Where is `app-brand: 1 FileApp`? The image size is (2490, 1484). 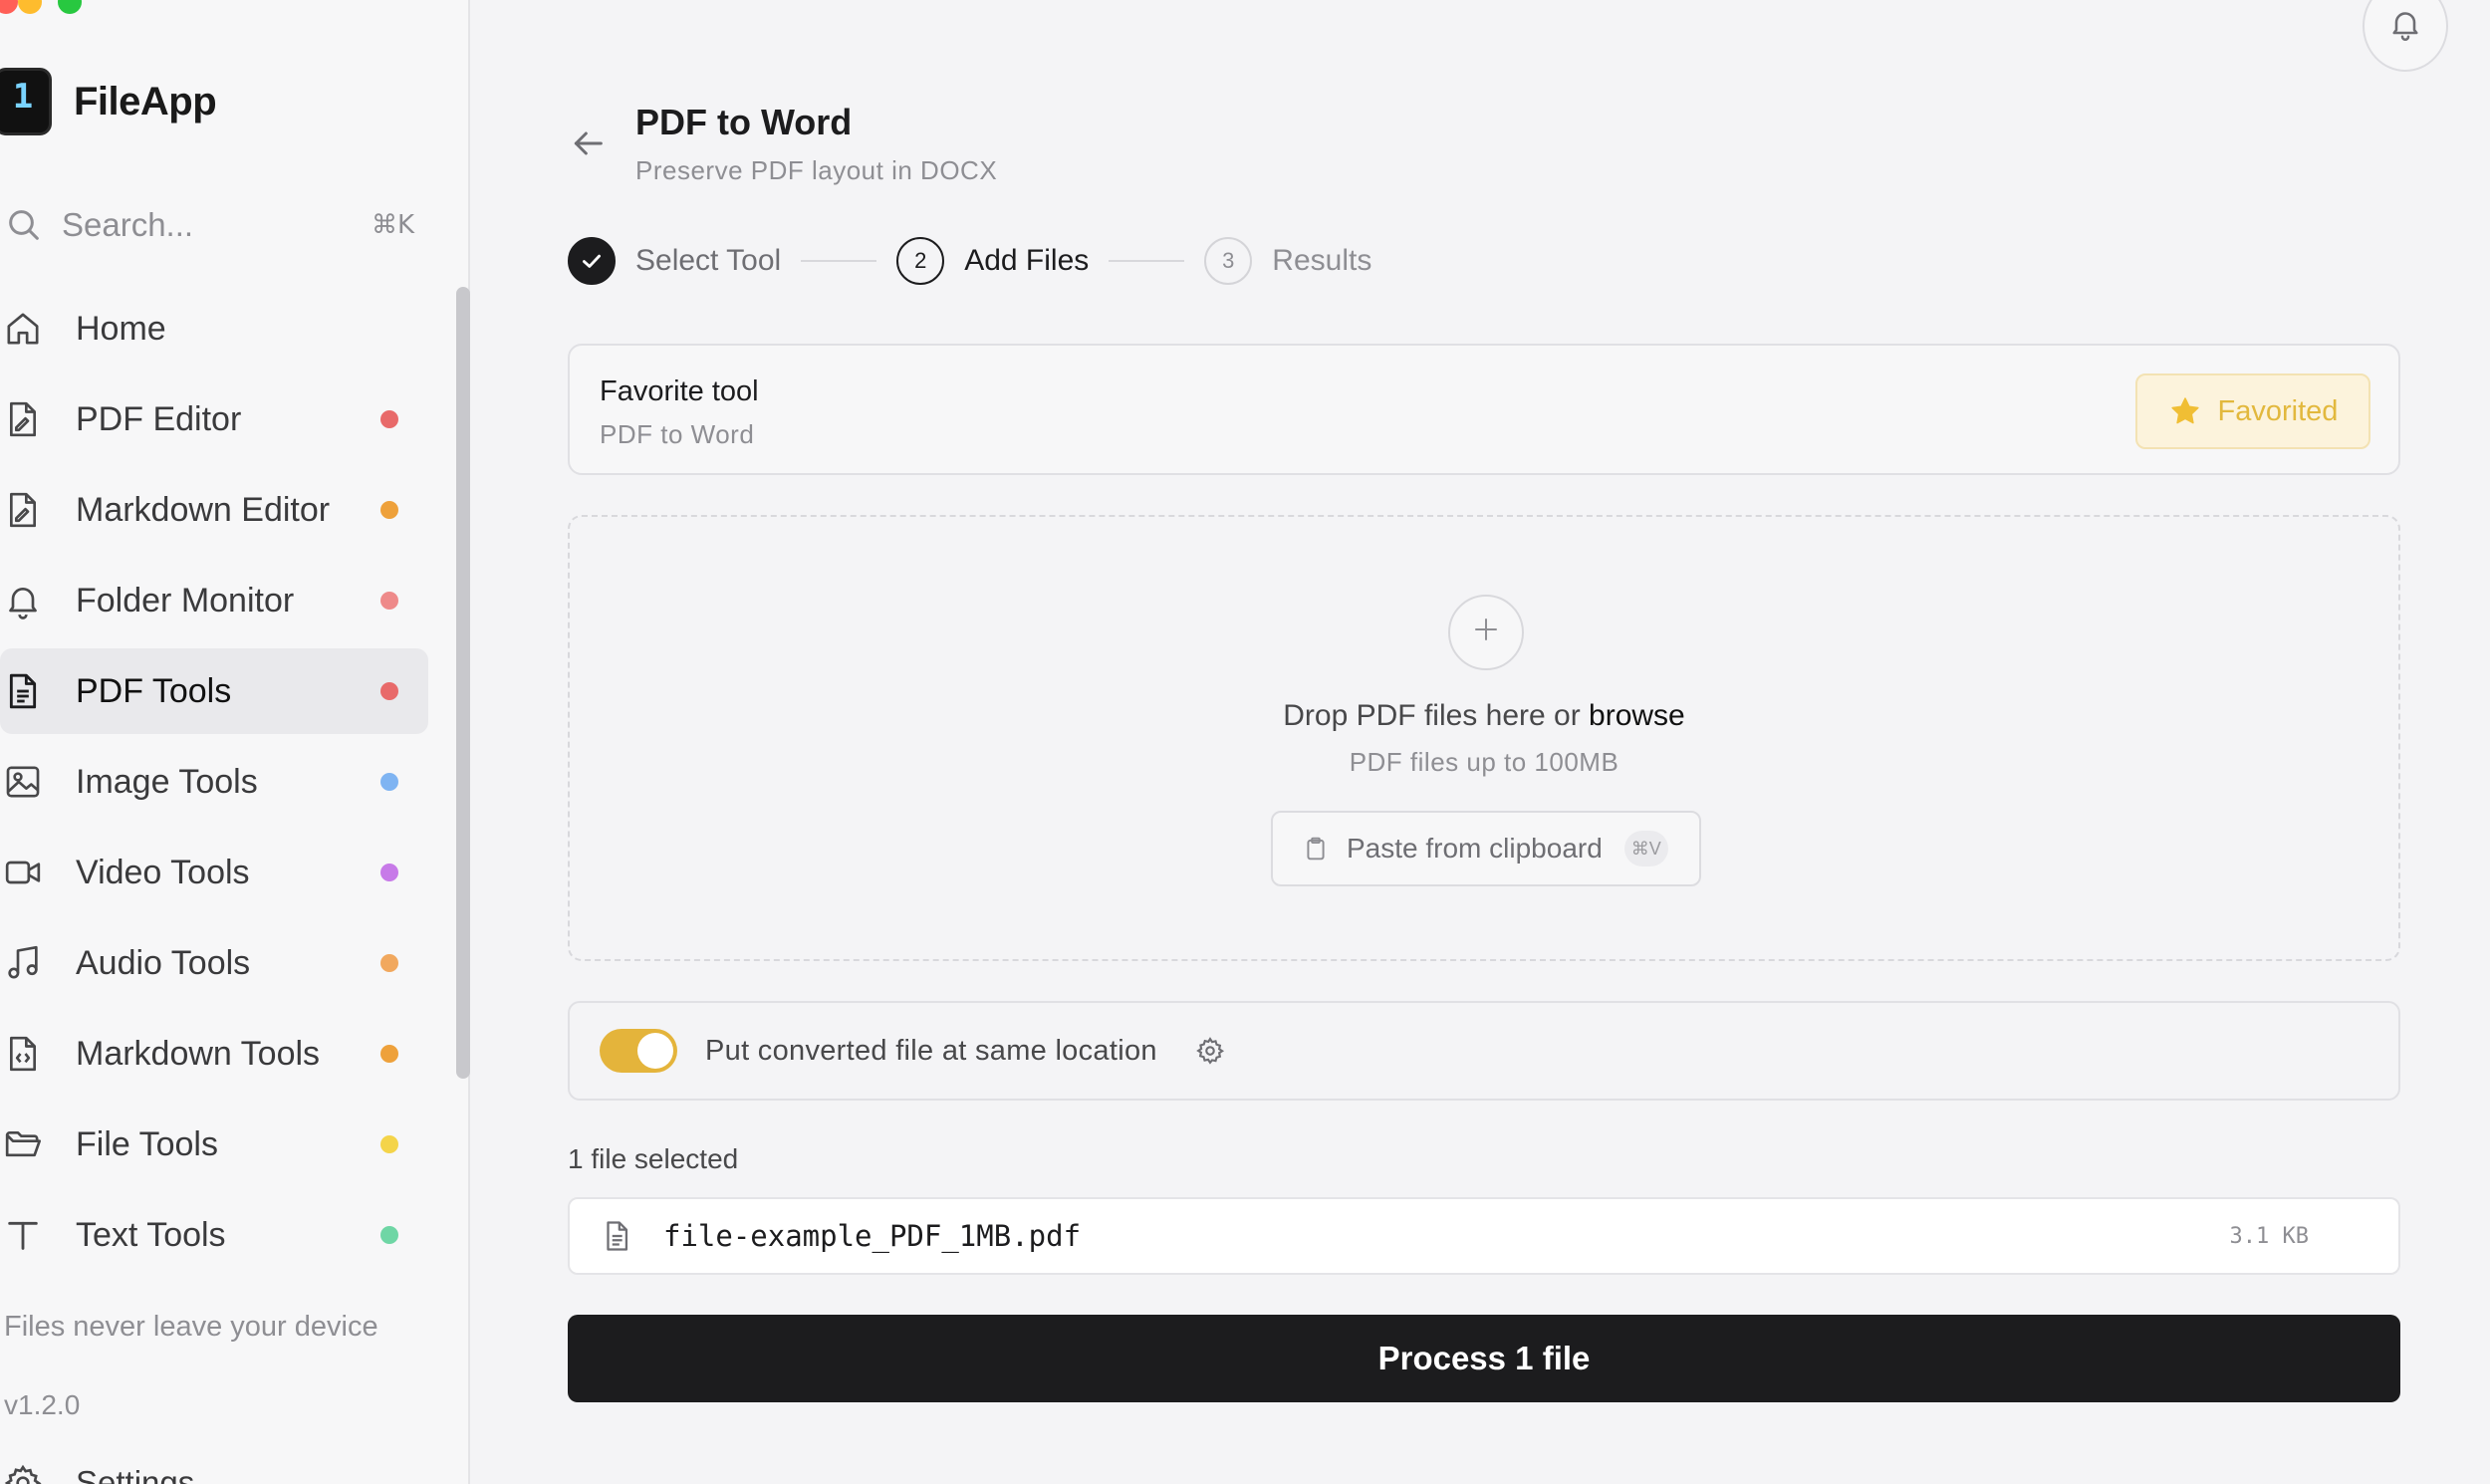 app-brand: 1 FileApp is located at coordinates (108, 101).